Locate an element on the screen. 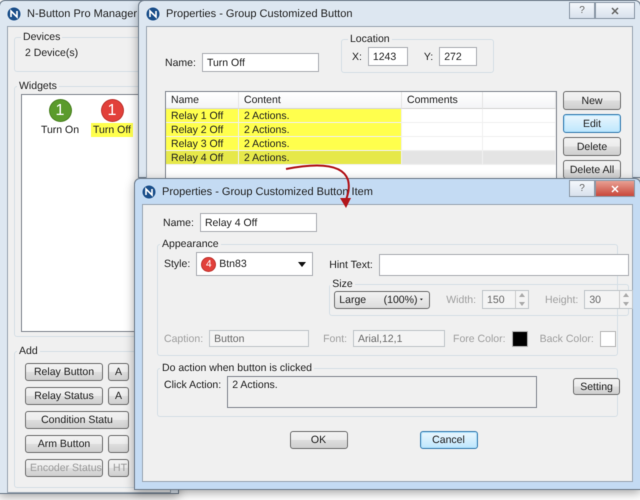 The height and width of the screenshot is (500, 640). setting-button: Setting is located at coordinates (596, 386).